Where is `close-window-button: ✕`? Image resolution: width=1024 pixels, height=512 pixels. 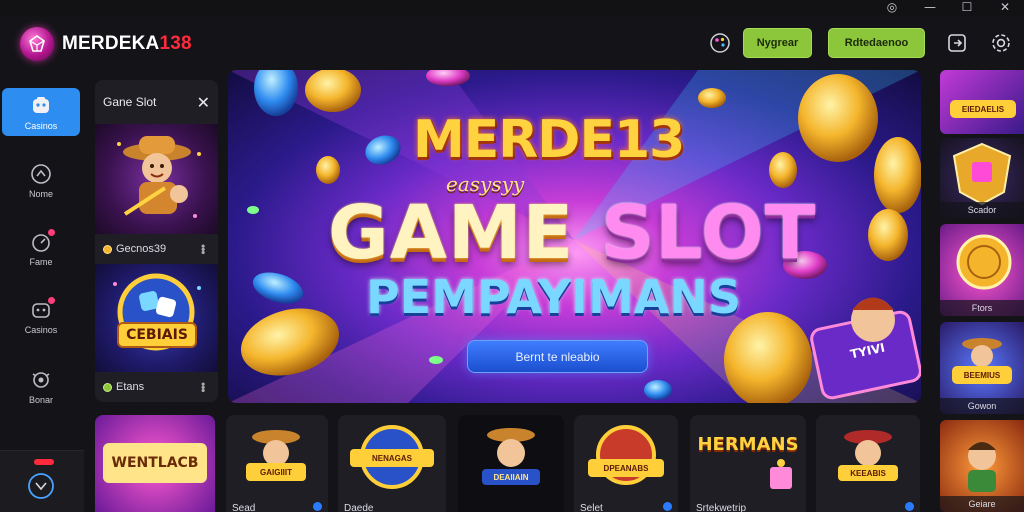
close-window-button: ✕ is located at coordinates (1005, 7).